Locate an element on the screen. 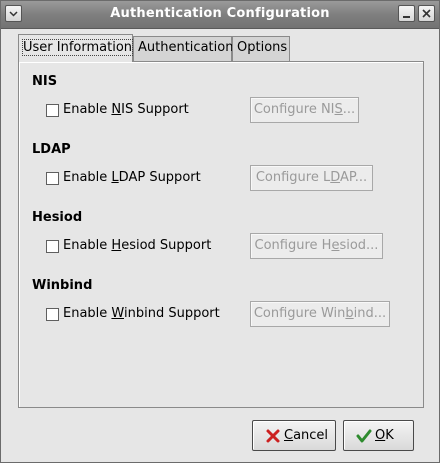  tab-label: User Information is located at coordinates (77, 47).